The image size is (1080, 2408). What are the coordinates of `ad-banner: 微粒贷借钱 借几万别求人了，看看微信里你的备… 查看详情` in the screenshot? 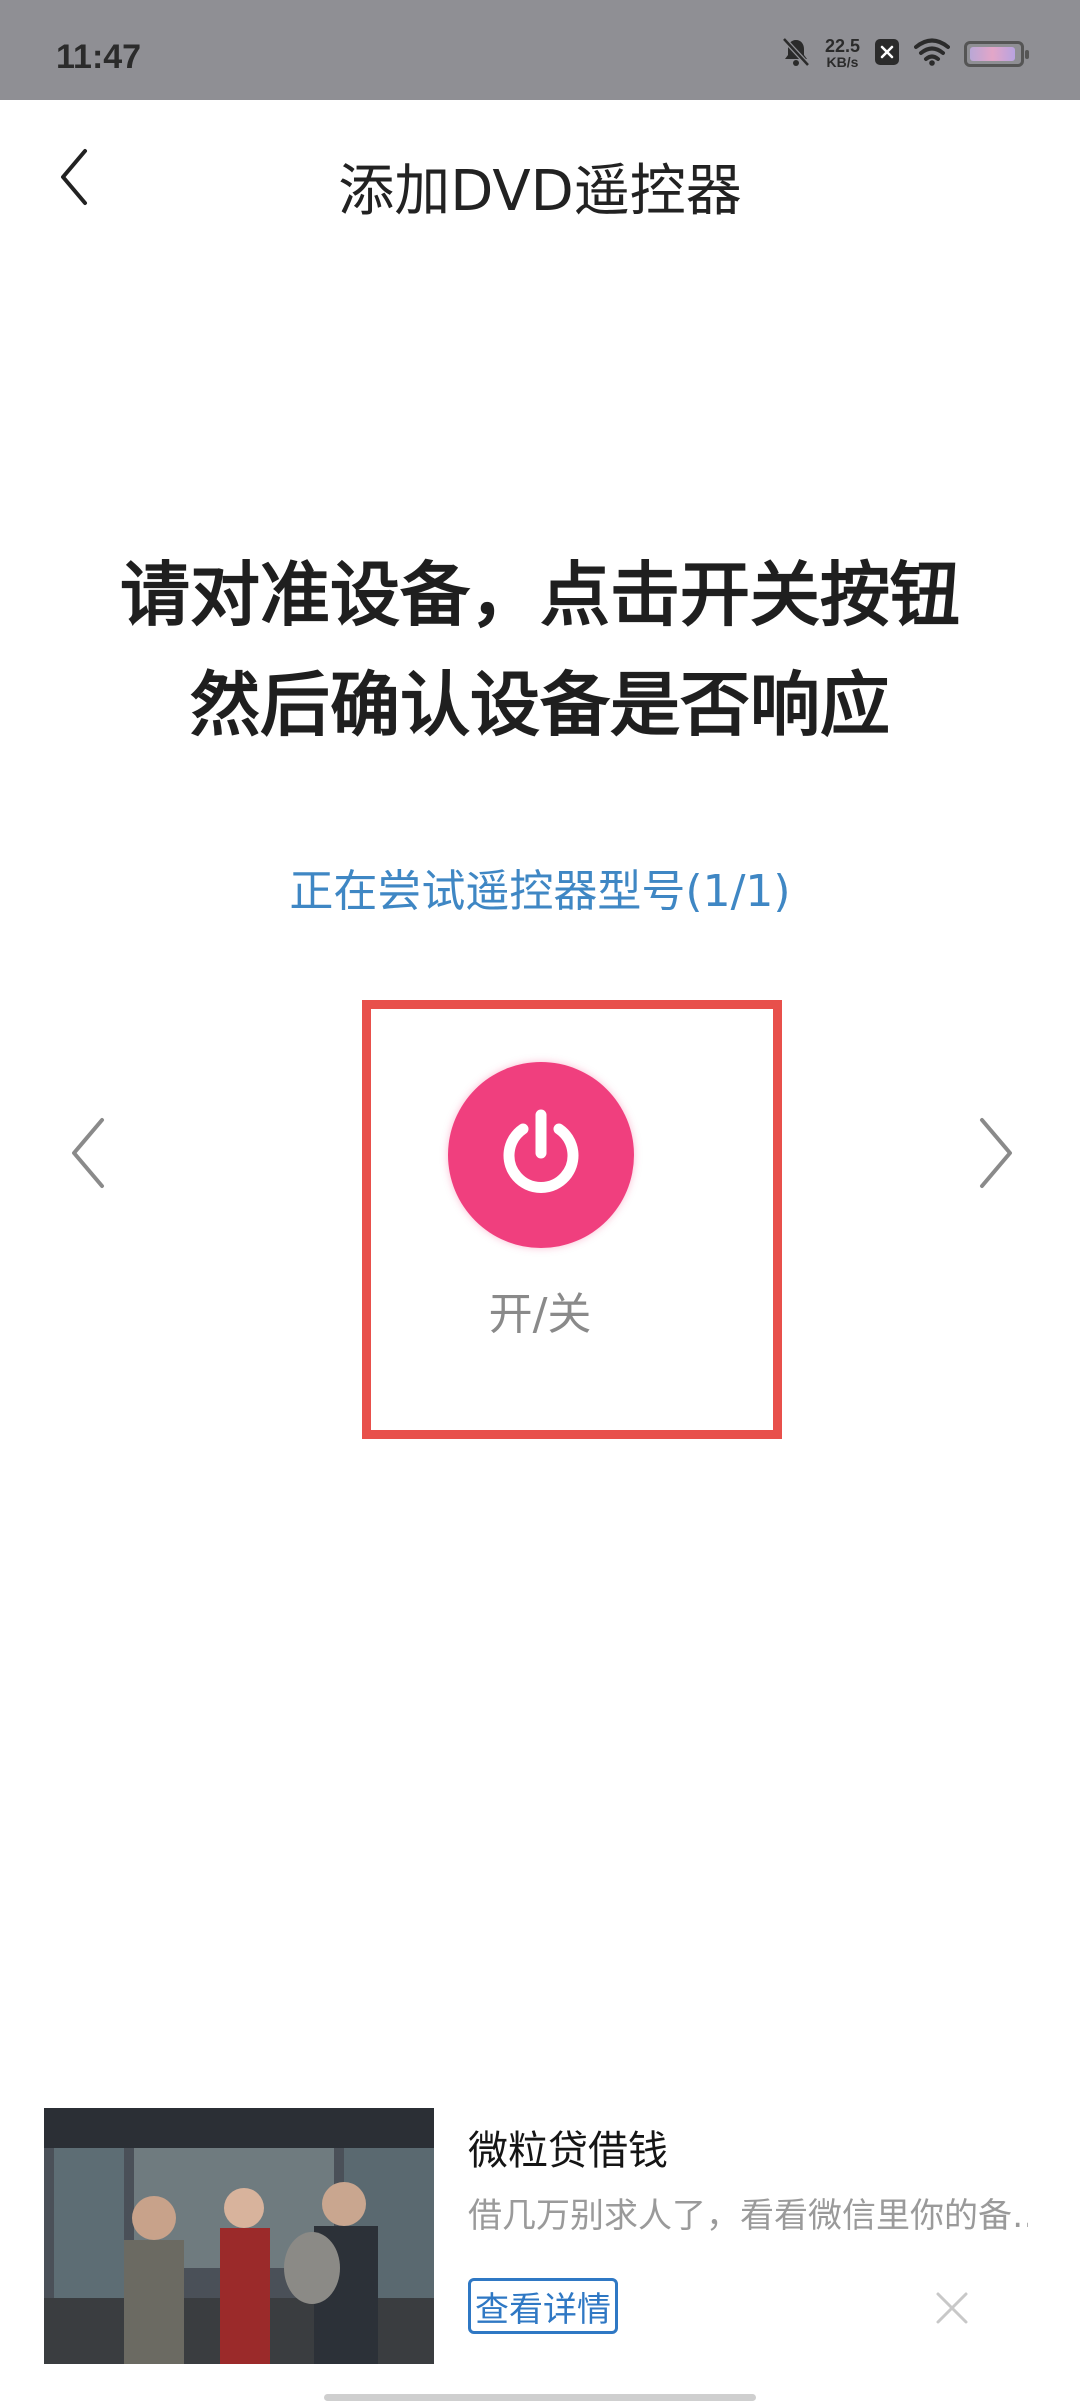 It's located at (542, 2236).